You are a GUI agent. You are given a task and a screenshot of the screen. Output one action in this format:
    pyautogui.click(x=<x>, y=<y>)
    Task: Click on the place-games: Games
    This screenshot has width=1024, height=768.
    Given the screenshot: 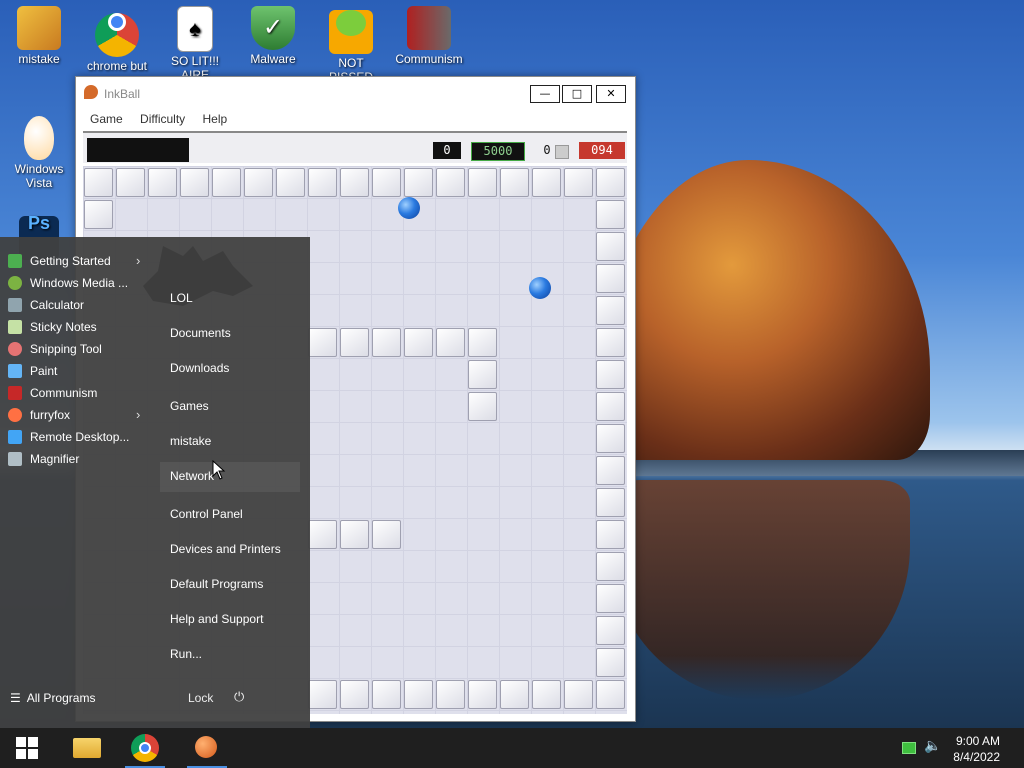 What is the action you would take?
    pyautogui.click(x=189, y=406)
    